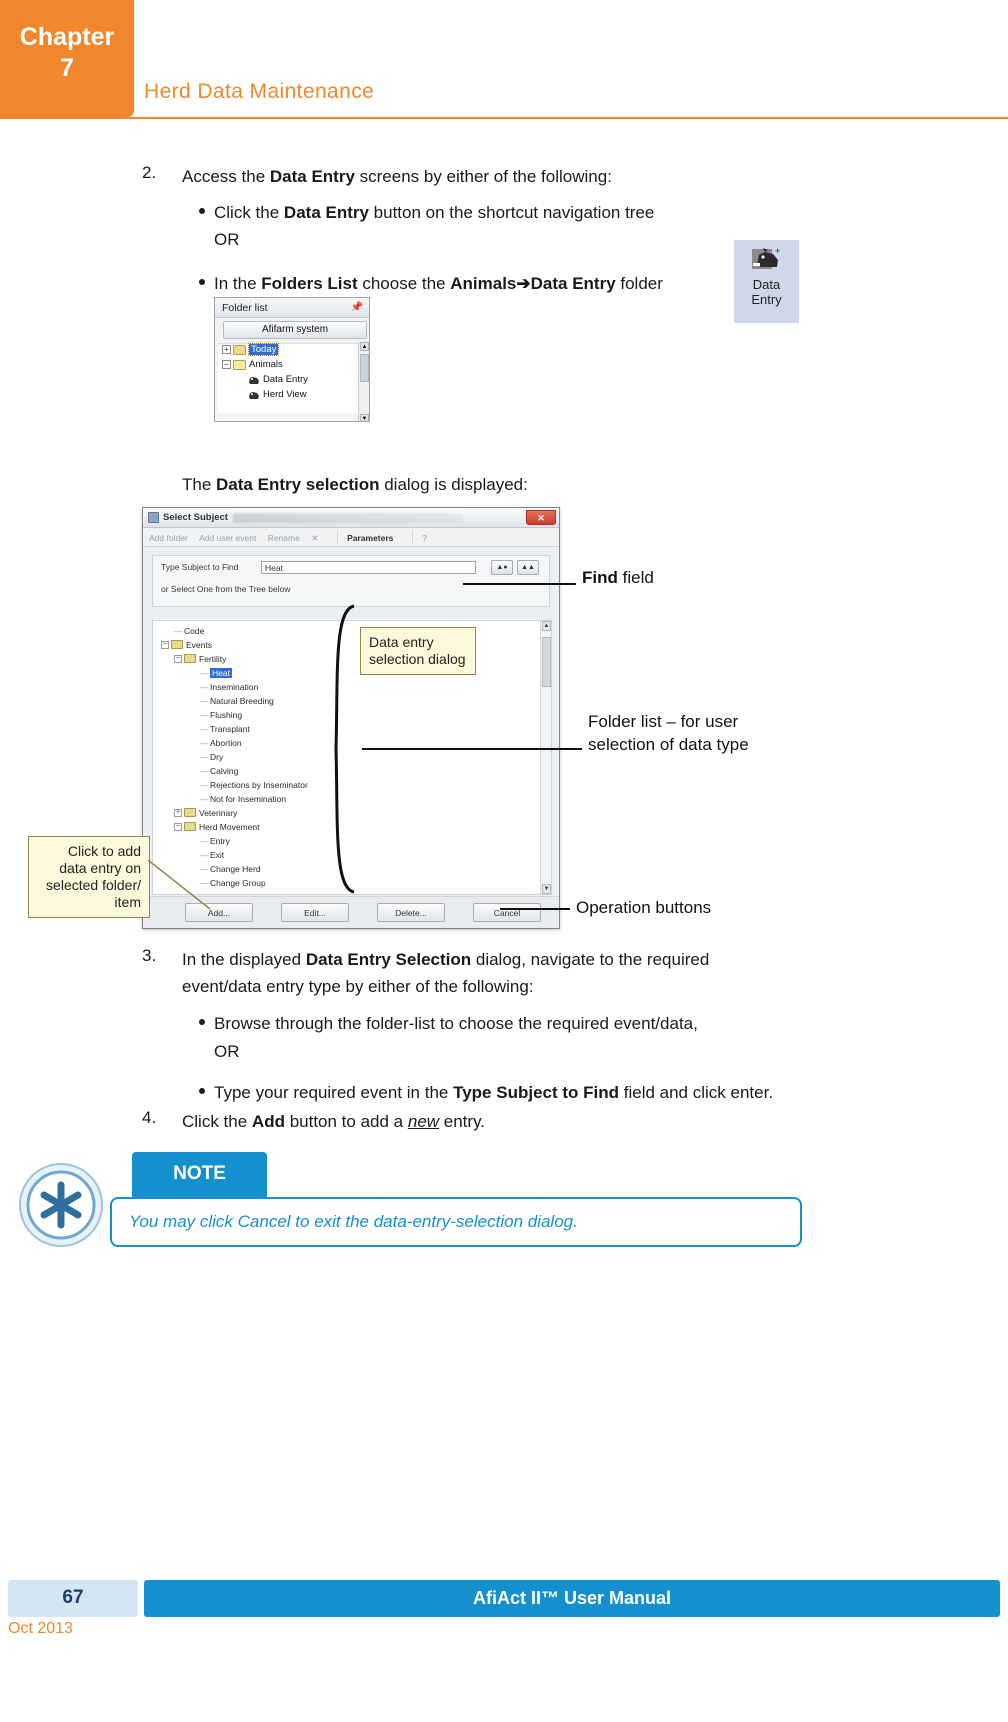  Describe the element at coordinates (202, 1091) in the screenshot. I see `bullet-icon` at that location.